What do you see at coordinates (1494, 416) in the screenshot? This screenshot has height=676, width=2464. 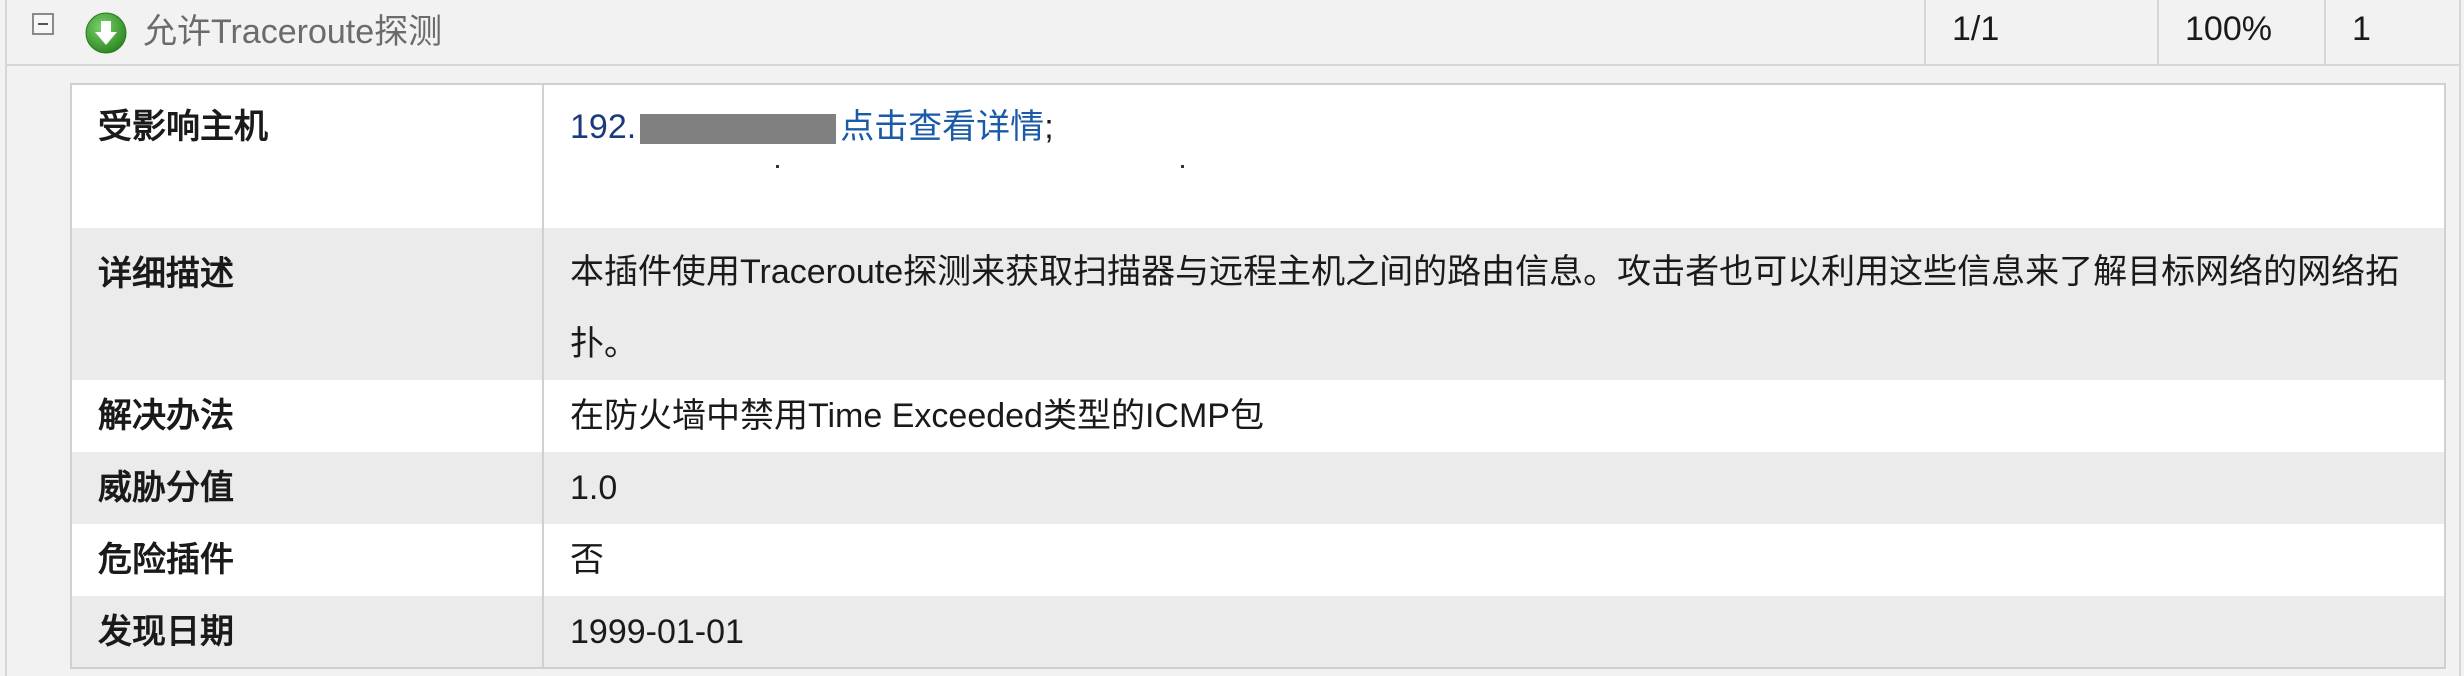 I see `solution-value: 在防火墙中禁用Time Exceeded类型的ICMP包` at bounding box center [1494, 416].